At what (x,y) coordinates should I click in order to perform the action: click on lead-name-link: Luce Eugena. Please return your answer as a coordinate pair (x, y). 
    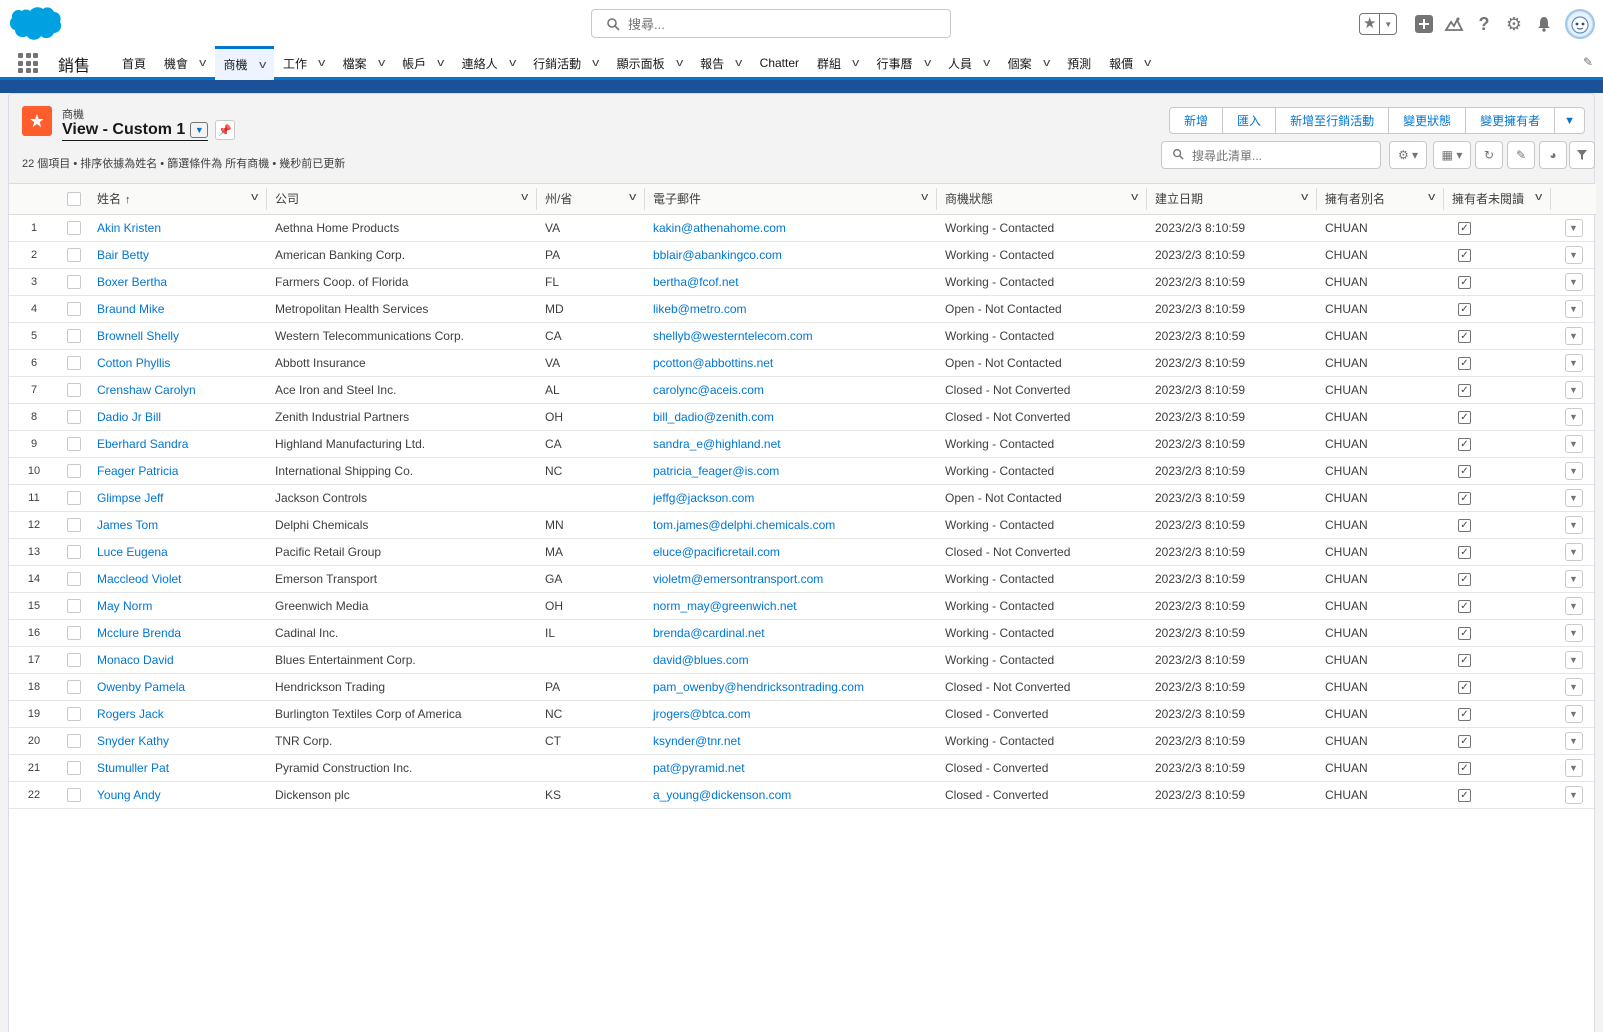
    Looking at the image, I should click on (178, 552).